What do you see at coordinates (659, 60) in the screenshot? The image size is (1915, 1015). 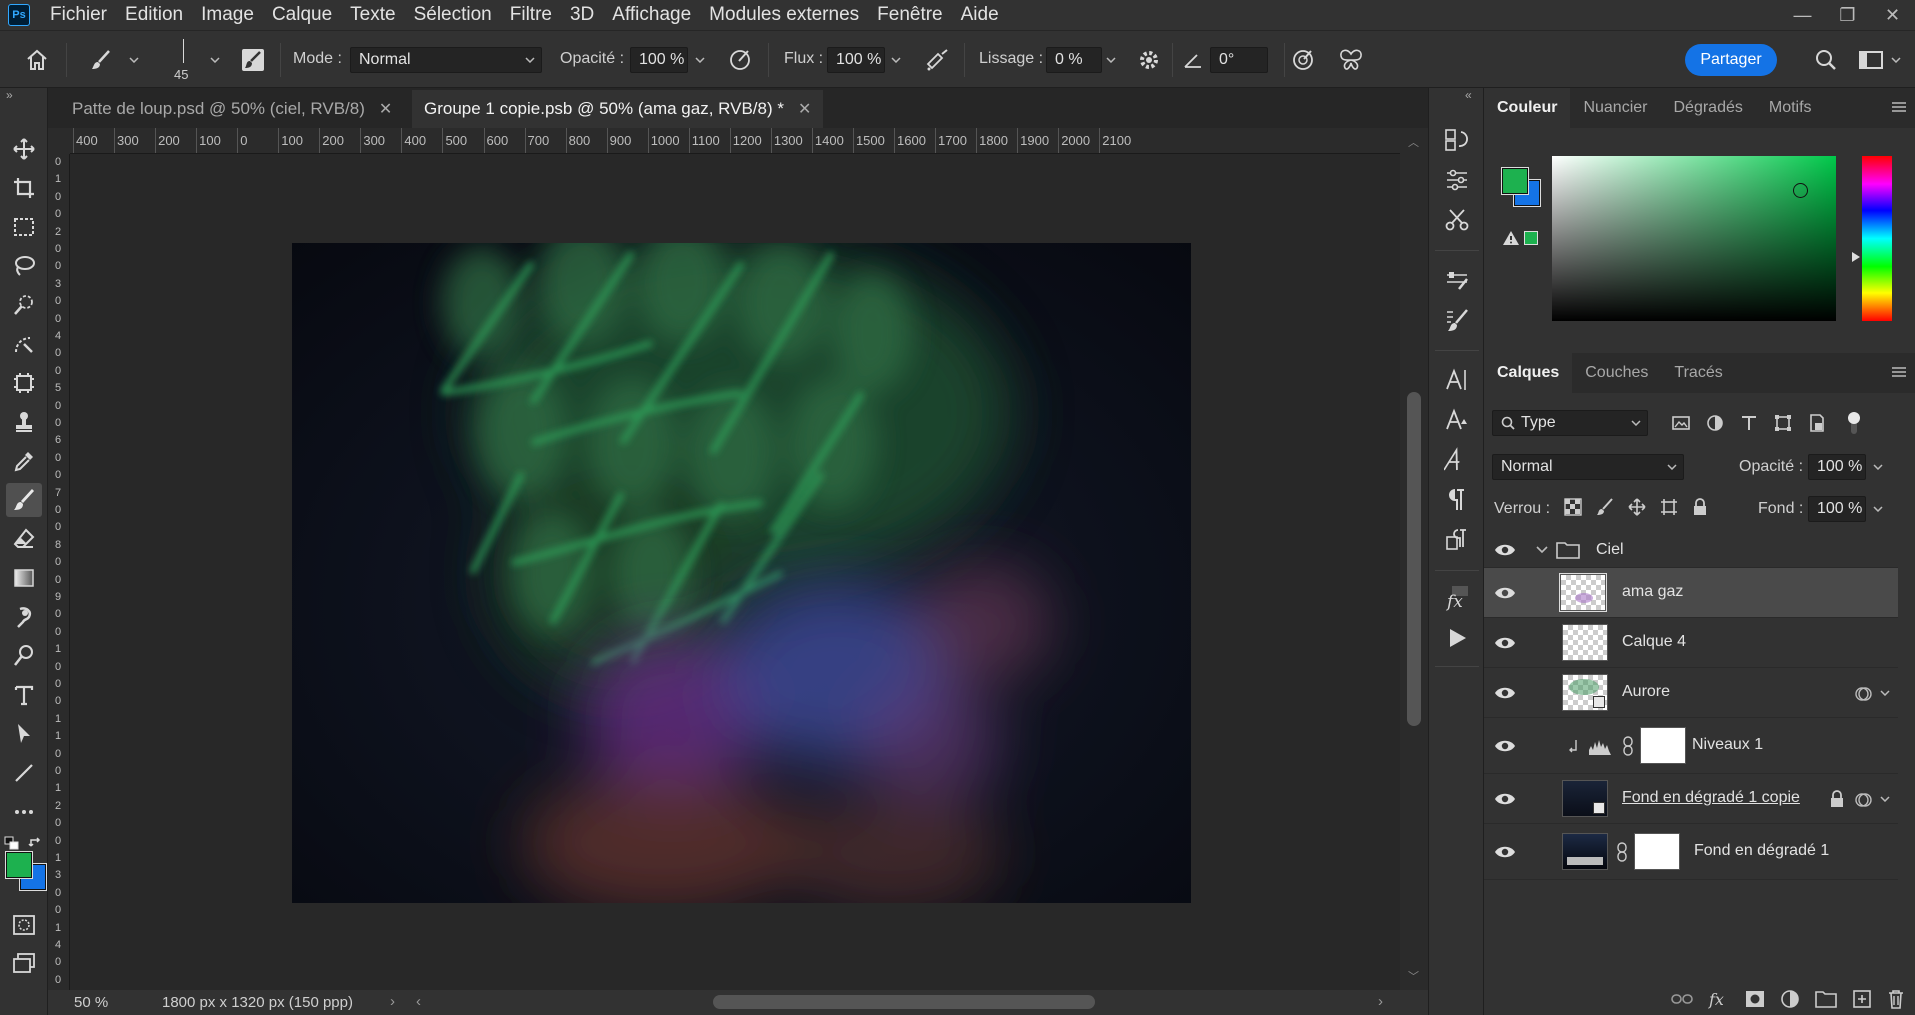 I see `opacity-input: 100 %` at bounding box center [659, 60].